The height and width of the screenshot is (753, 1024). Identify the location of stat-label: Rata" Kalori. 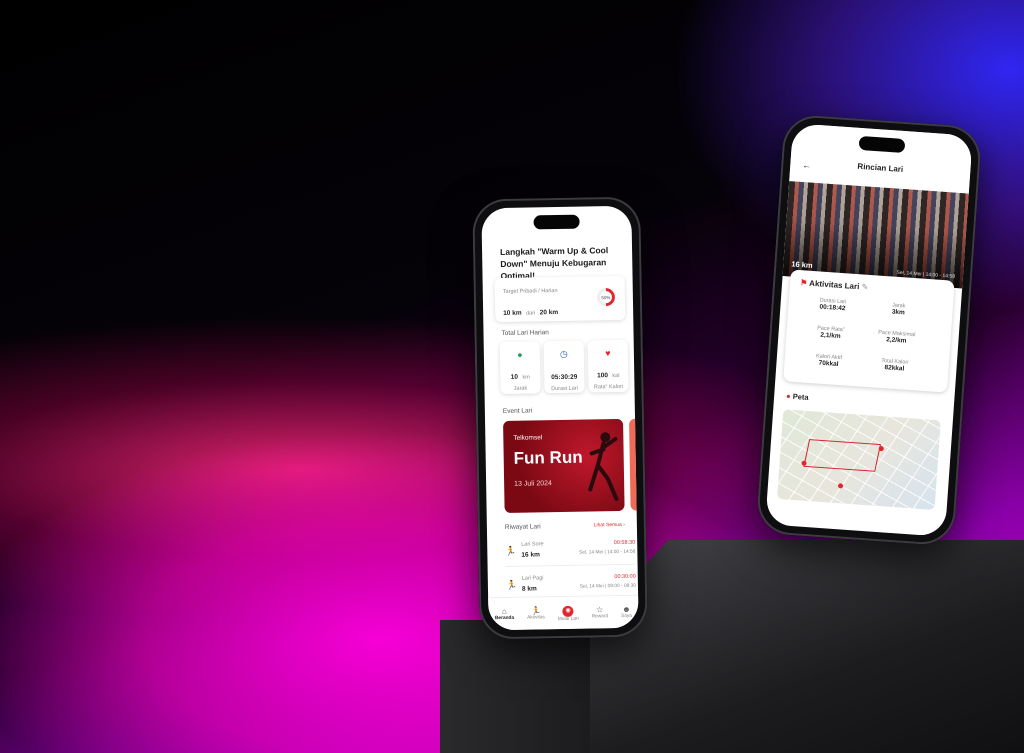
(608, 387).